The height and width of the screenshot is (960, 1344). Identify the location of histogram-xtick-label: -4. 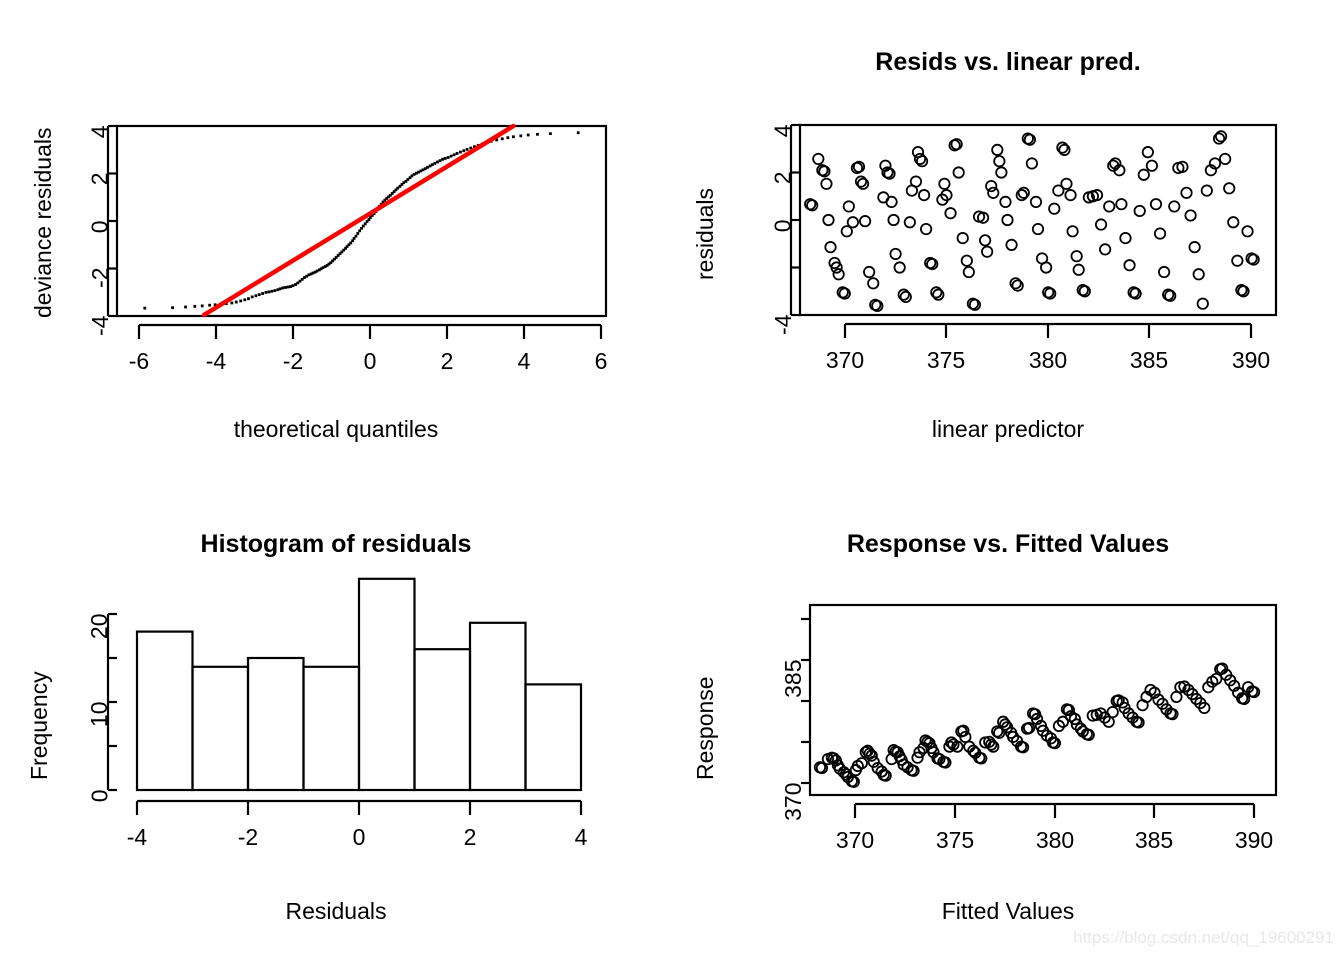
(137, 837).